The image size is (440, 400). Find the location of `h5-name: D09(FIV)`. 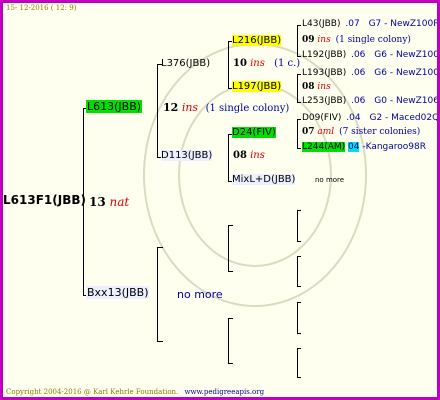

h5-name: D09(FIV) is located at coordinates (321, 118).